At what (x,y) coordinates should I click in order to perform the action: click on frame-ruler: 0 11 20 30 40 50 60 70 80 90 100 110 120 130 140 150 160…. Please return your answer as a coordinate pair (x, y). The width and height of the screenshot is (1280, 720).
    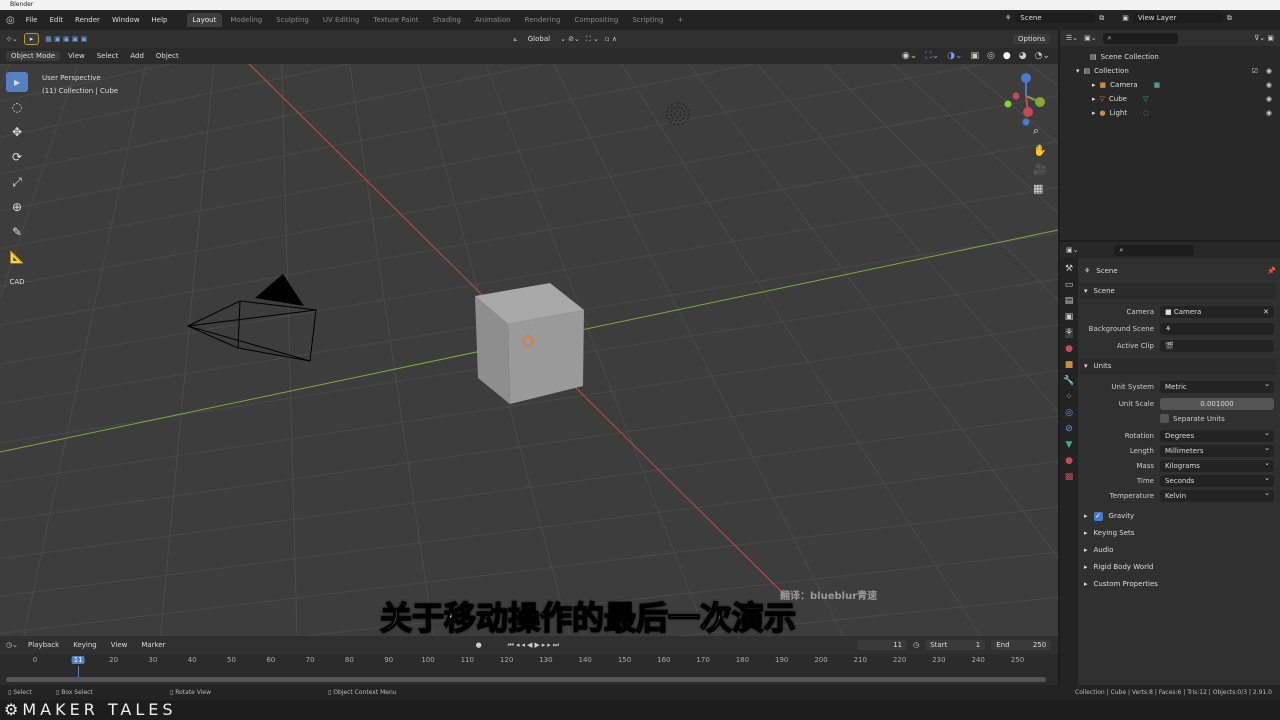
    Looking at the image, I should click on (529, 662).